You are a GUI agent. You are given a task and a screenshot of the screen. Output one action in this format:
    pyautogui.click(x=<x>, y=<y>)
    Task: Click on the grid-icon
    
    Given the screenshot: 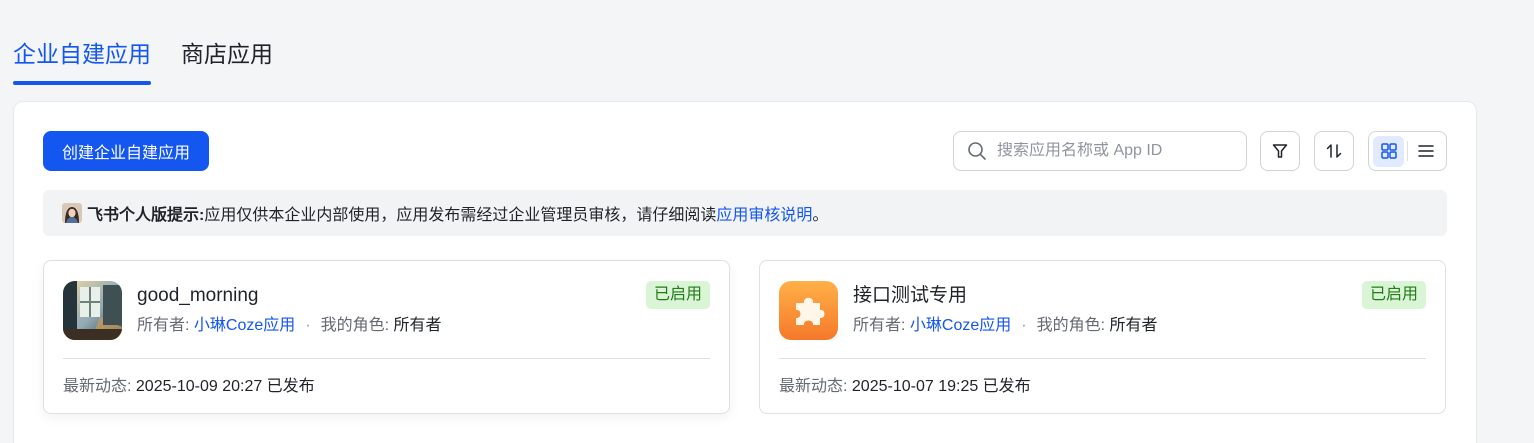 What is the action you would take?
    pyautogui.click(x=1388, y=151)
    